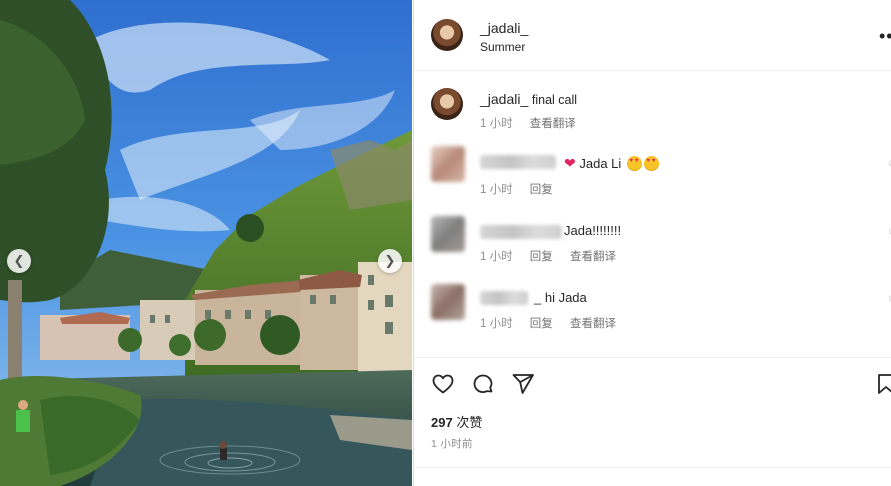  What do you see at coordinates (443, 384) in the screenshot?
I see `heart-icon` at bounding box center [443, 384].